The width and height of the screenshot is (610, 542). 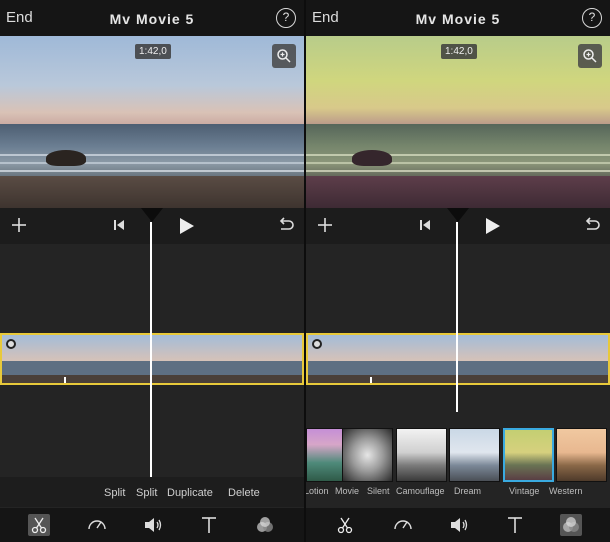 What do you see at coordinates (244, 493) in the screenshot?
I see `delete-button: Delete` at bounding box center [244, 493].